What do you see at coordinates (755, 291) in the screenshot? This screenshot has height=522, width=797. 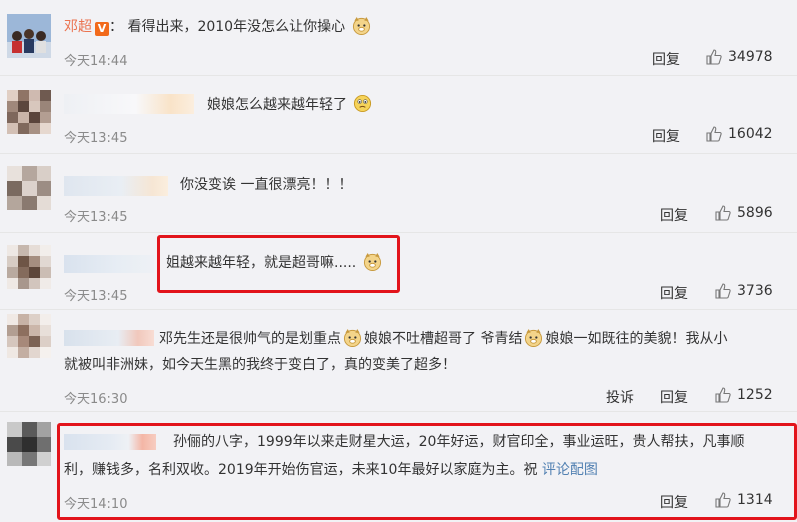 I see `like-count: 3736` at bounding box center [755, 291].